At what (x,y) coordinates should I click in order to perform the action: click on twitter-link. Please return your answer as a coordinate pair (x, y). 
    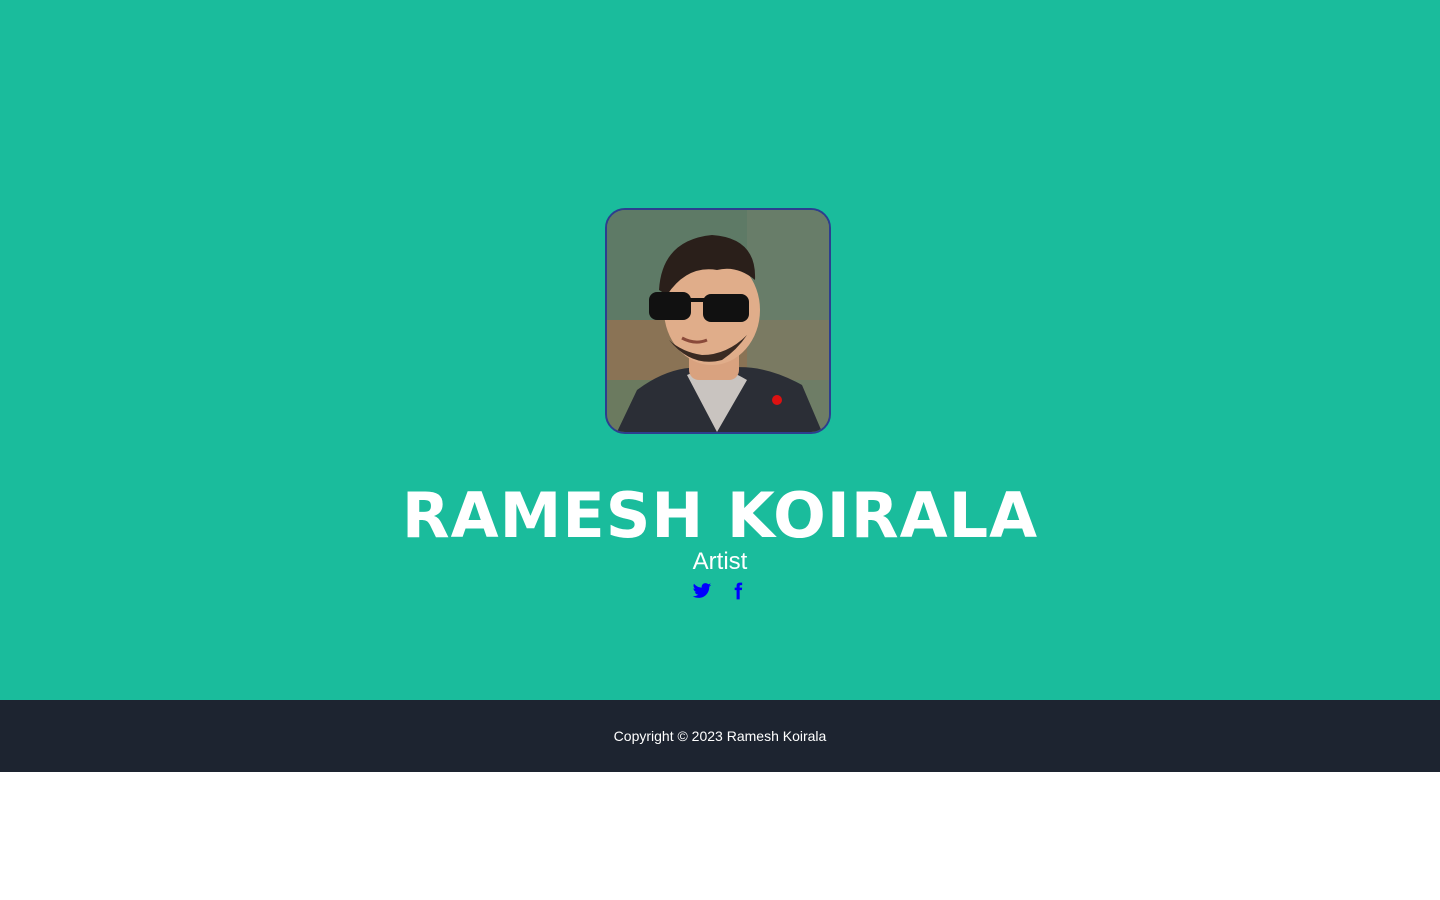
    Looking at the image, I should click on (702, 591).